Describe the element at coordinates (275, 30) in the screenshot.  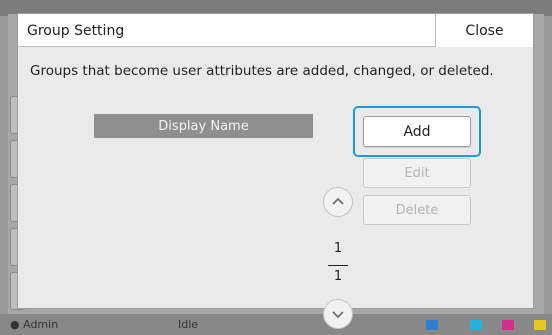
I see `dialog-header: Group Setting Close` at that location.